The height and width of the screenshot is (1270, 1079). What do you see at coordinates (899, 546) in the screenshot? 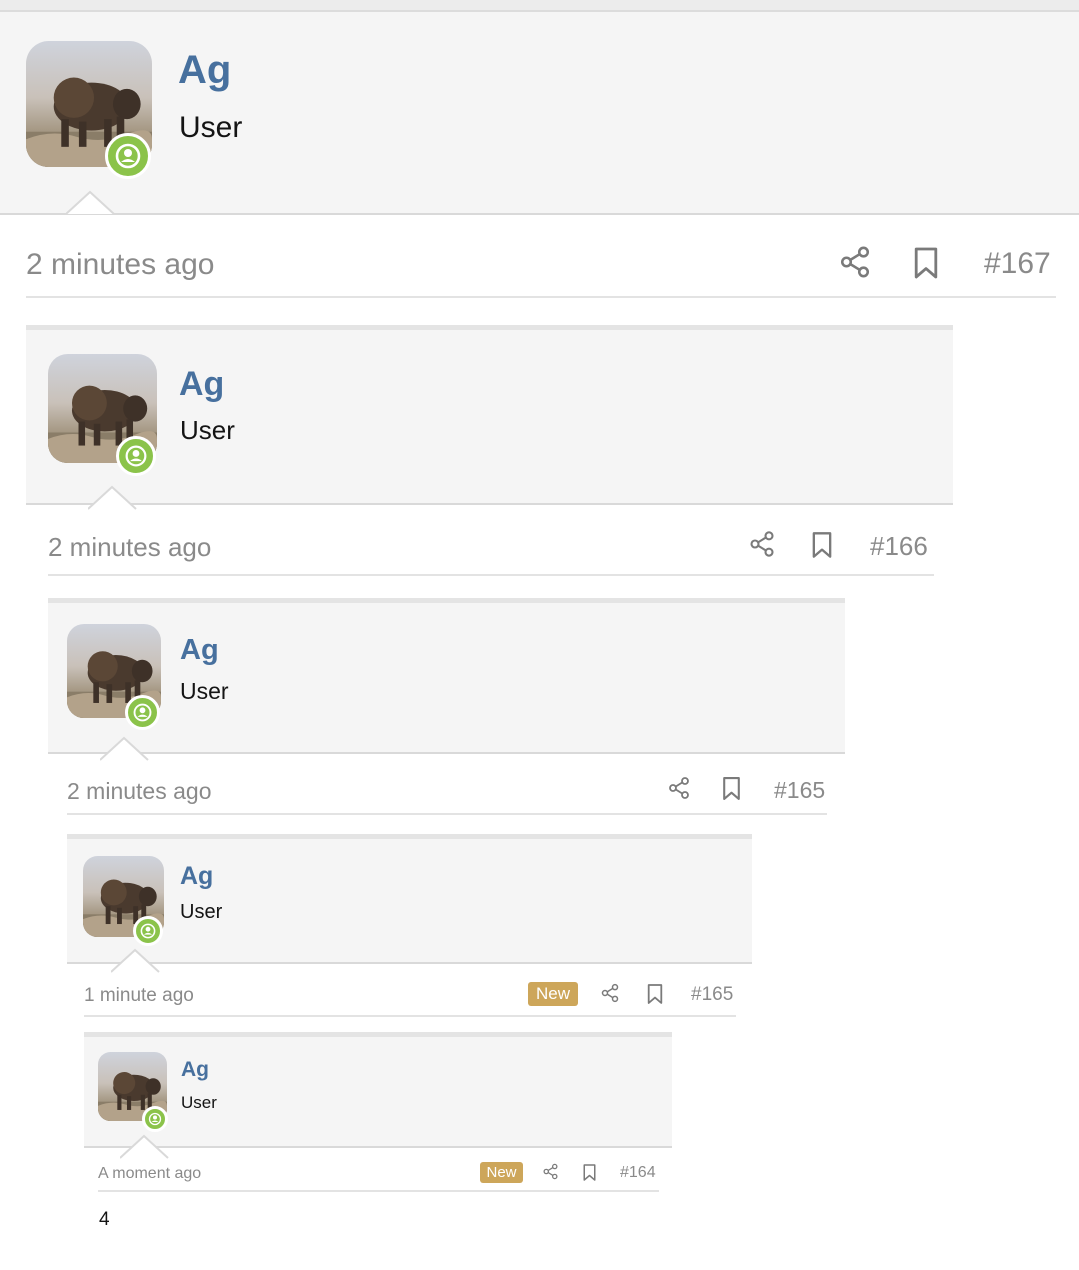
I see `post-number: #166` at bounding box center [899, 546].